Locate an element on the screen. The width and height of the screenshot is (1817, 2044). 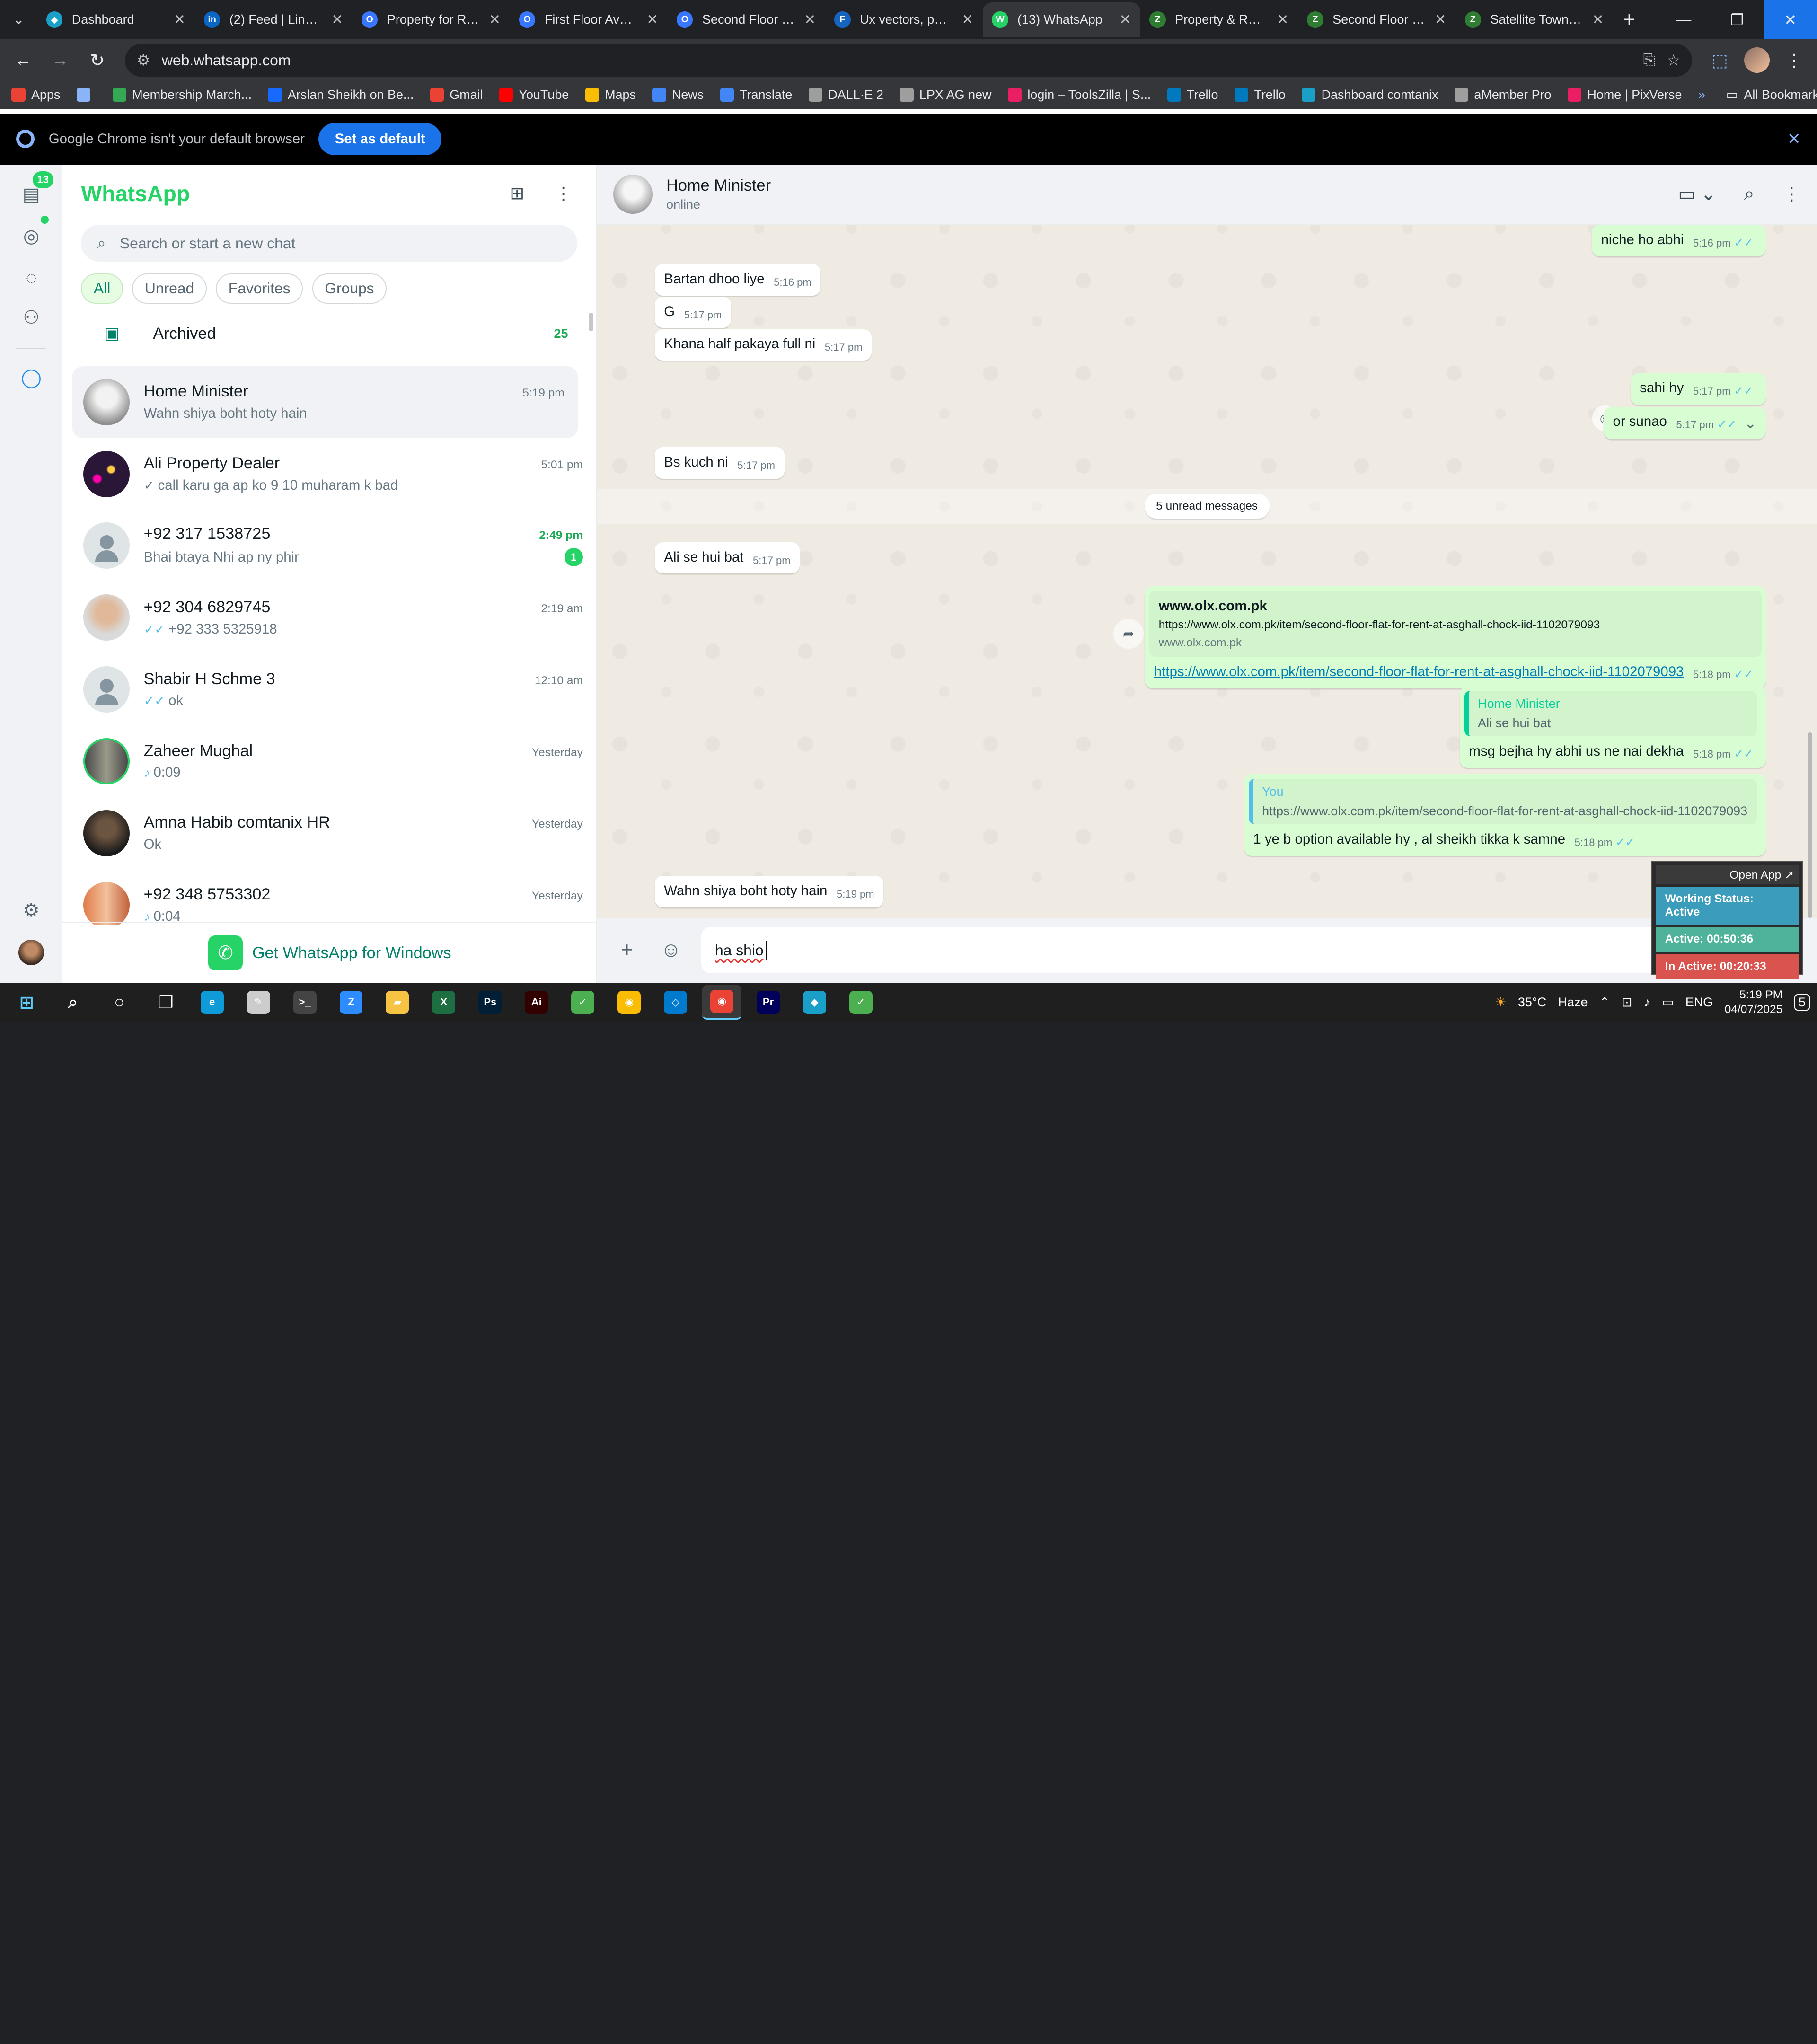
chat-list-item: Amna Habib comtanix HR Yesterday Ok is located at coordinates (329, 833).